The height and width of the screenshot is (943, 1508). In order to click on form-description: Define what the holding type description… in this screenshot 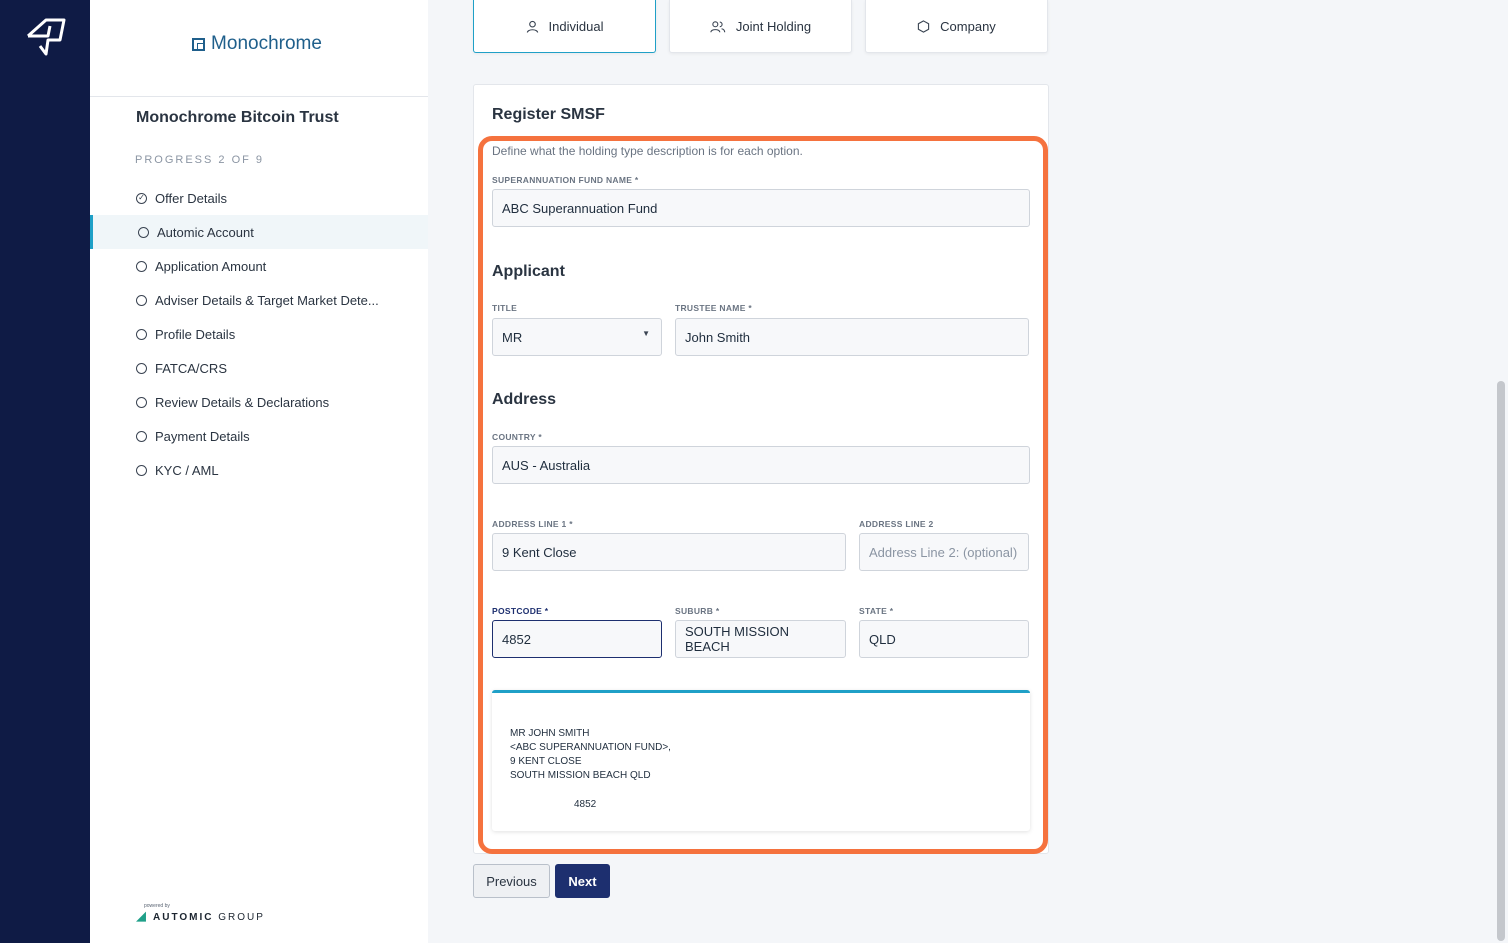, I will do `click(647, 151)`.